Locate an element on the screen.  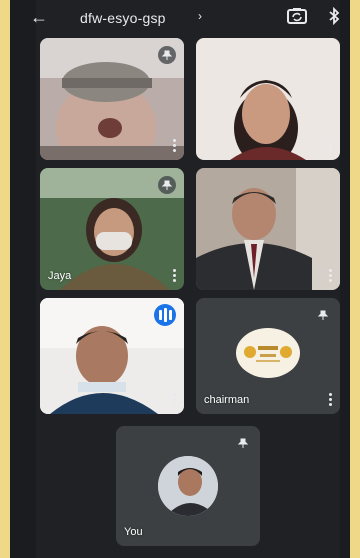
back-arrow-icon: ← is located at coordinates (39, 17).